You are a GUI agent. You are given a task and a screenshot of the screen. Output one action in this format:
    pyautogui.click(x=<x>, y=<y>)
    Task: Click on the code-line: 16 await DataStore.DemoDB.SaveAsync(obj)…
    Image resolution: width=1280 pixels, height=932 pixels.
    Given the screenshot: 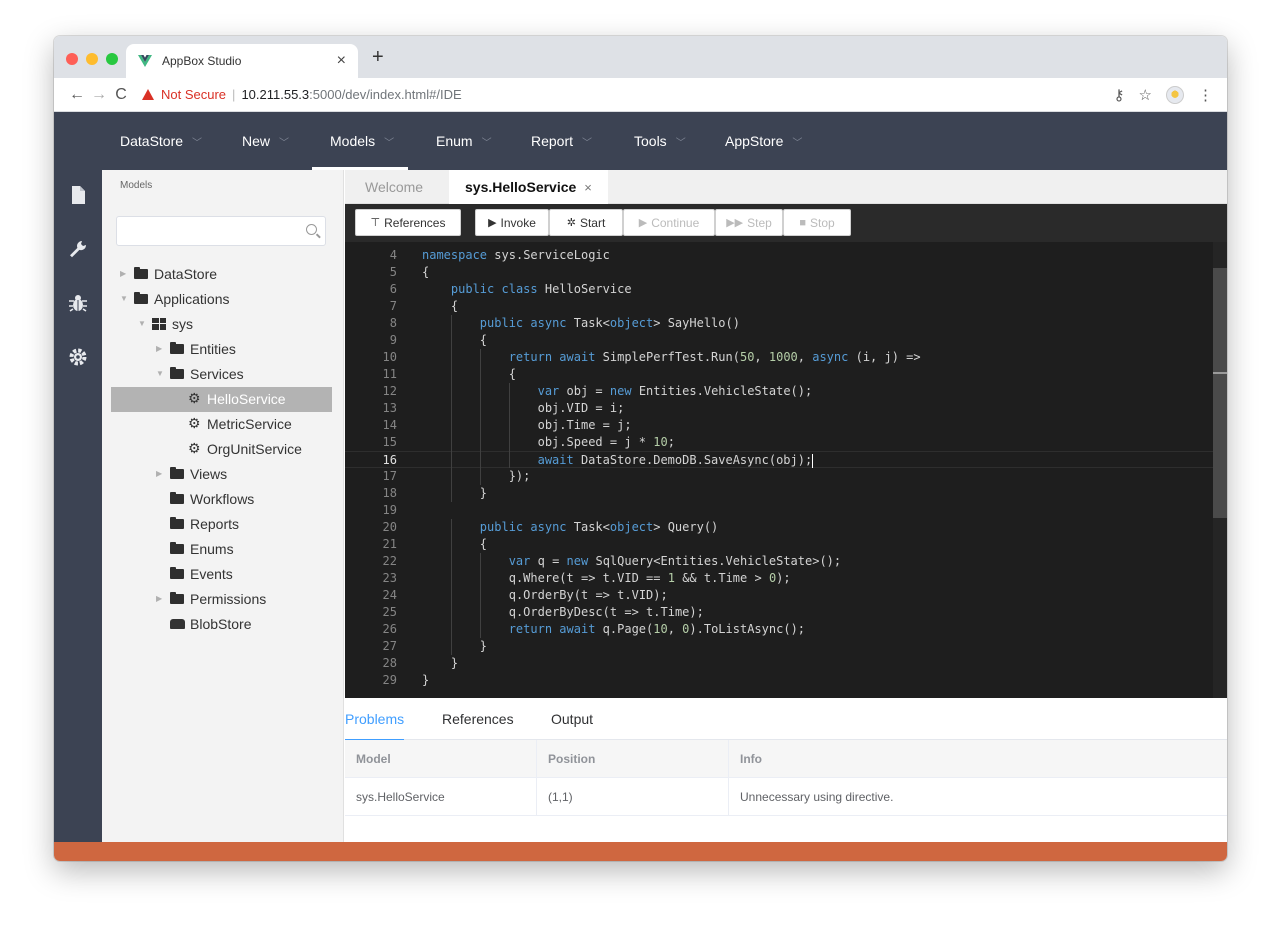 What is the action you would take?
    pyautogui.click(x=779, y=459)
    